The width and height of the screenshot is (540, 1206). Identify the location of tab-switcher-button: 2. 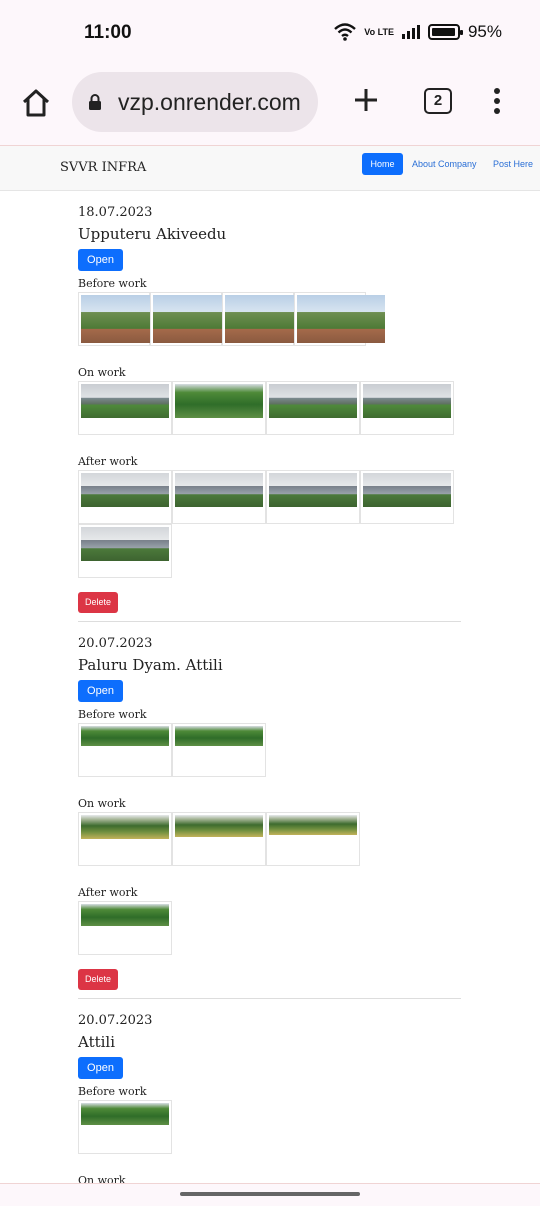
(438, 101).